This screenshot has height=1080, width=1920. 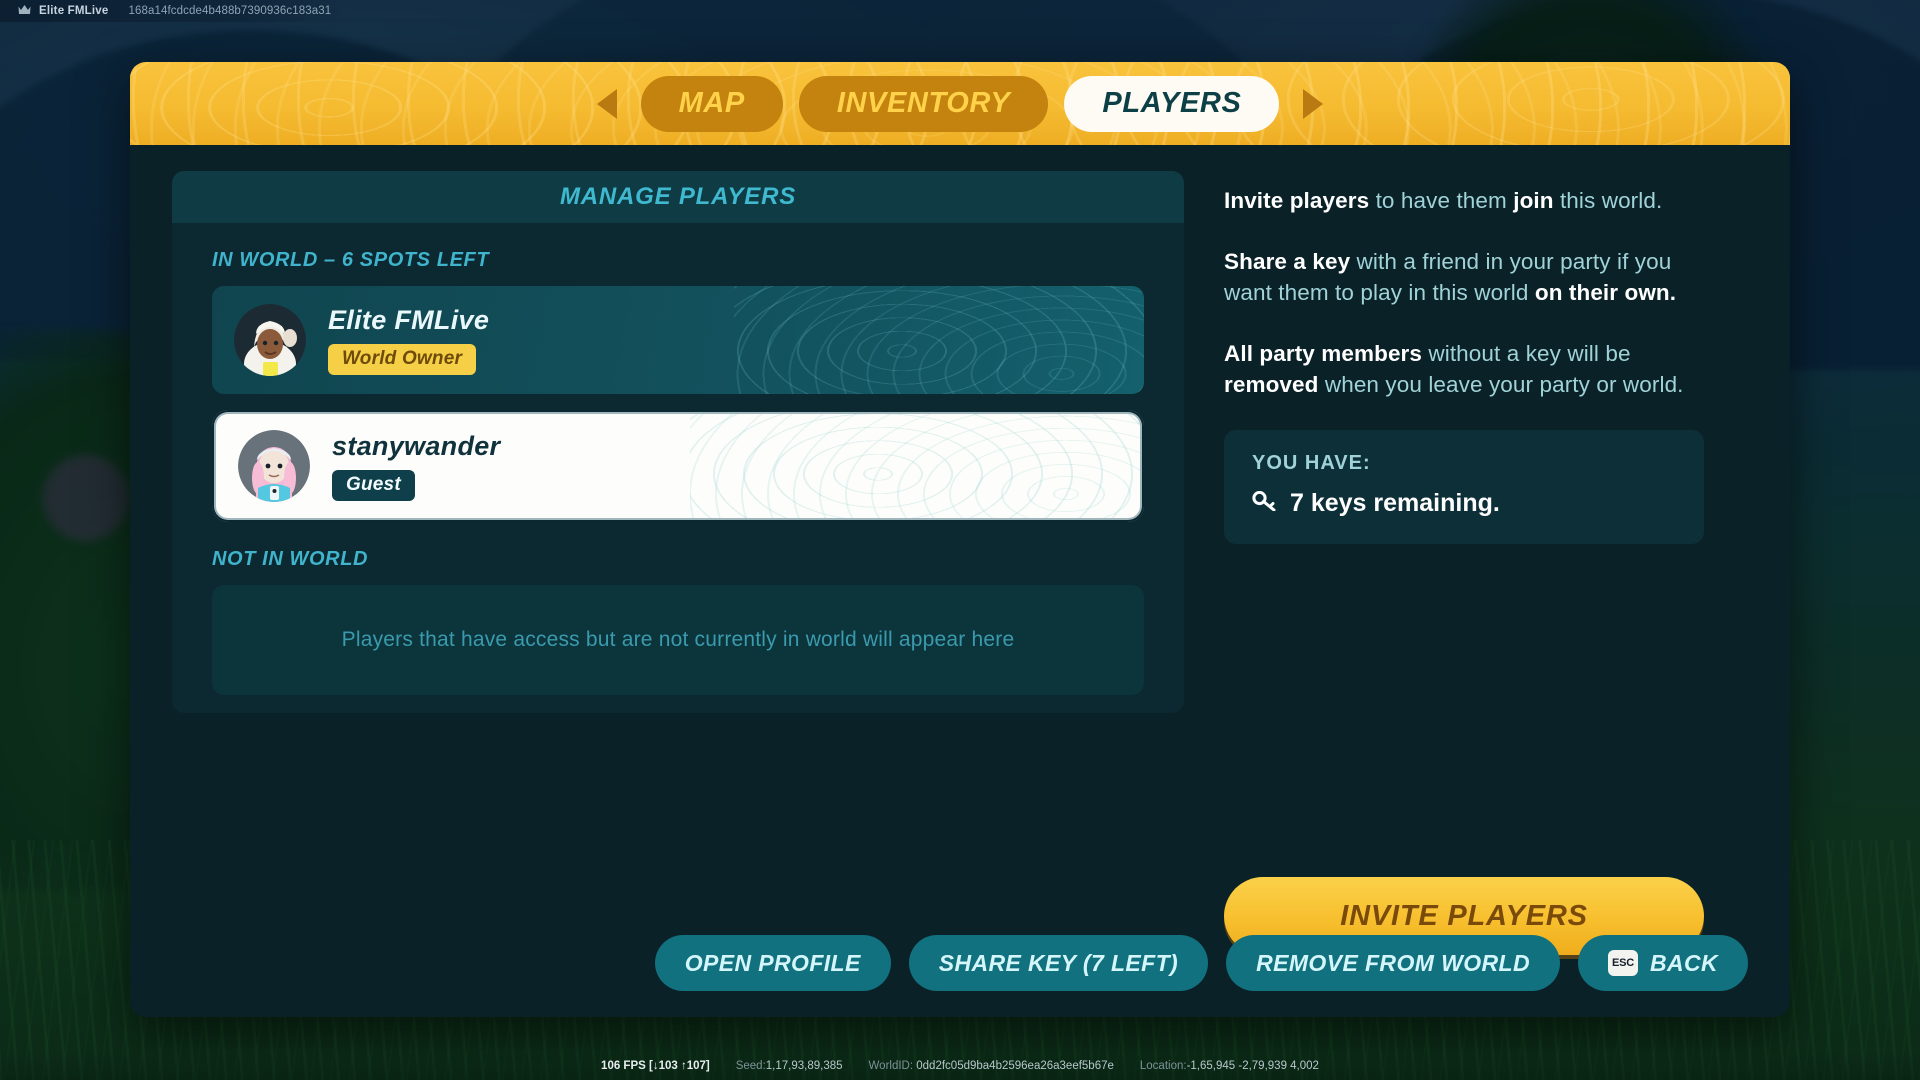 What do you see at coordinates (1395, 503) in the screenshot?
I see `keys-remaining-text: 7 keys remaining.` at bounding box center [1395, 503].